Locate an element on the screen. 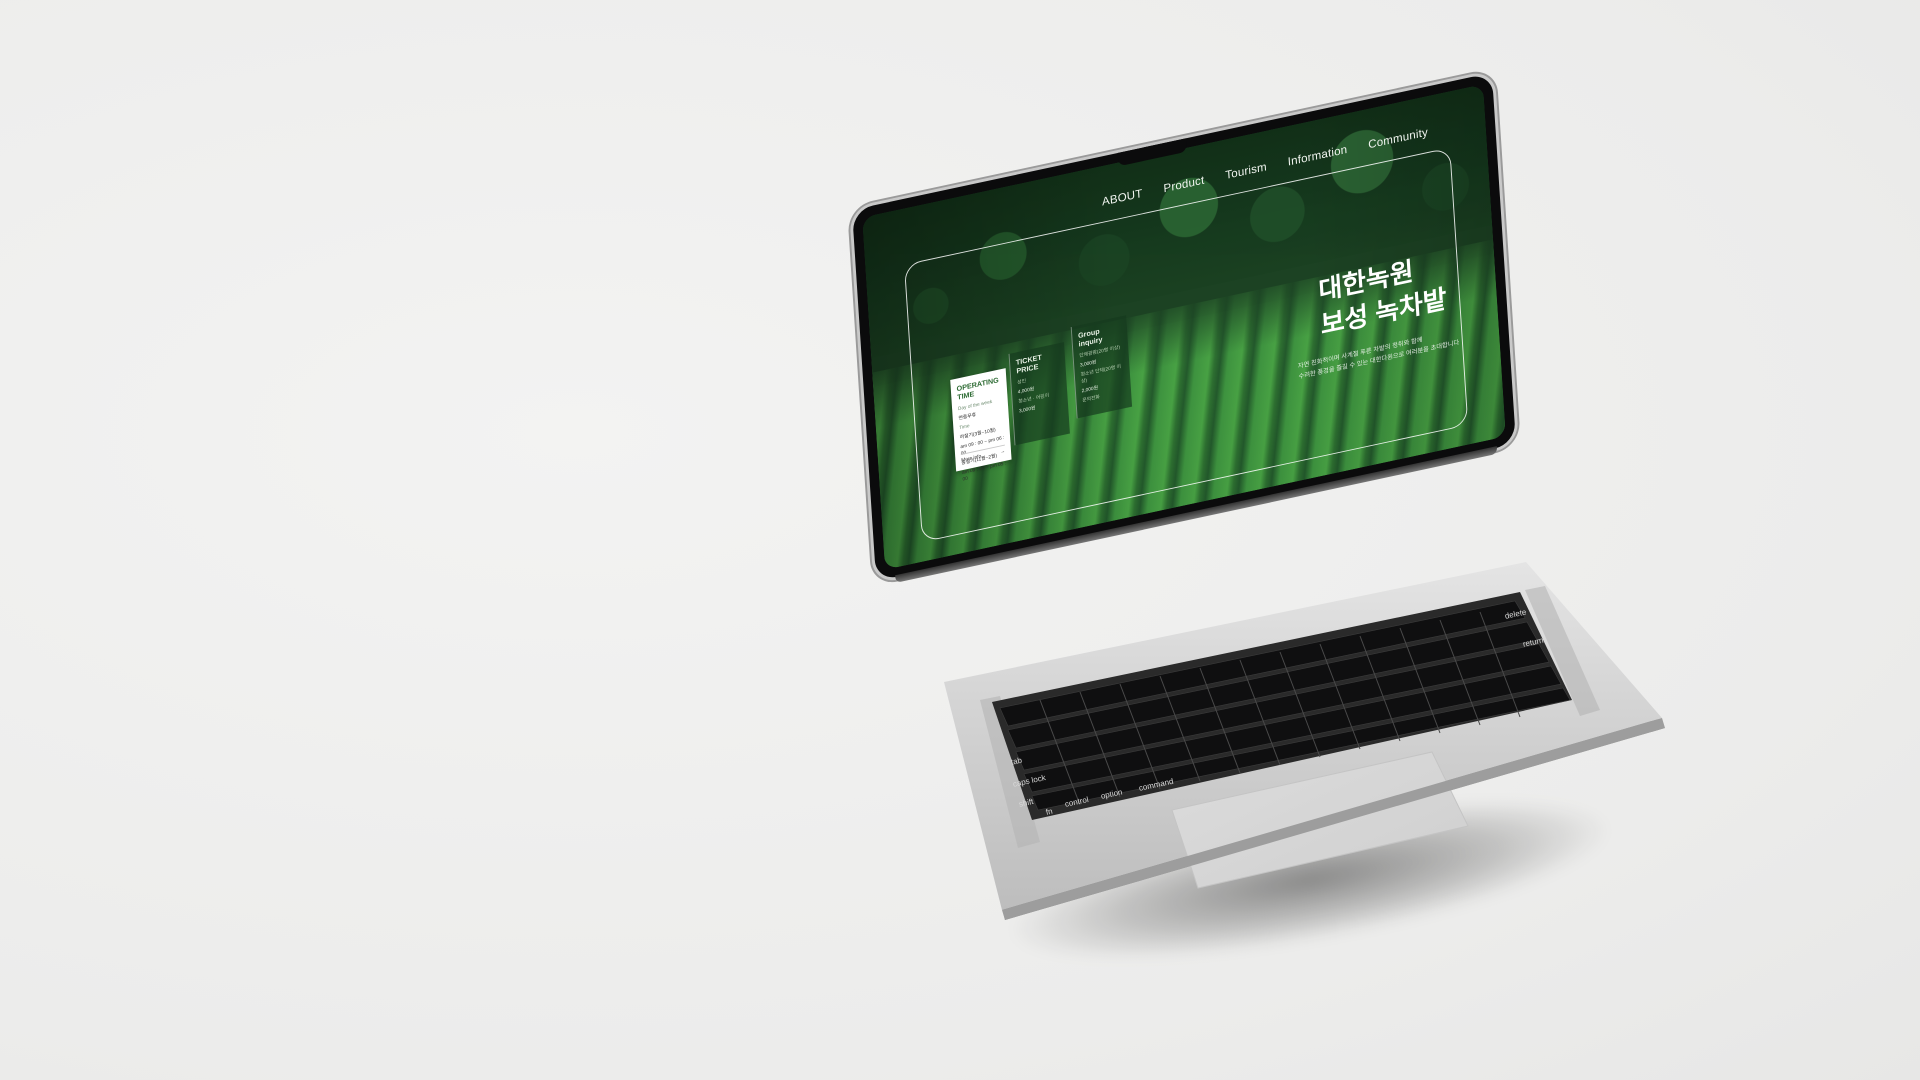  operating-title-line1: OPERATING is located at coordinates (977, 384).